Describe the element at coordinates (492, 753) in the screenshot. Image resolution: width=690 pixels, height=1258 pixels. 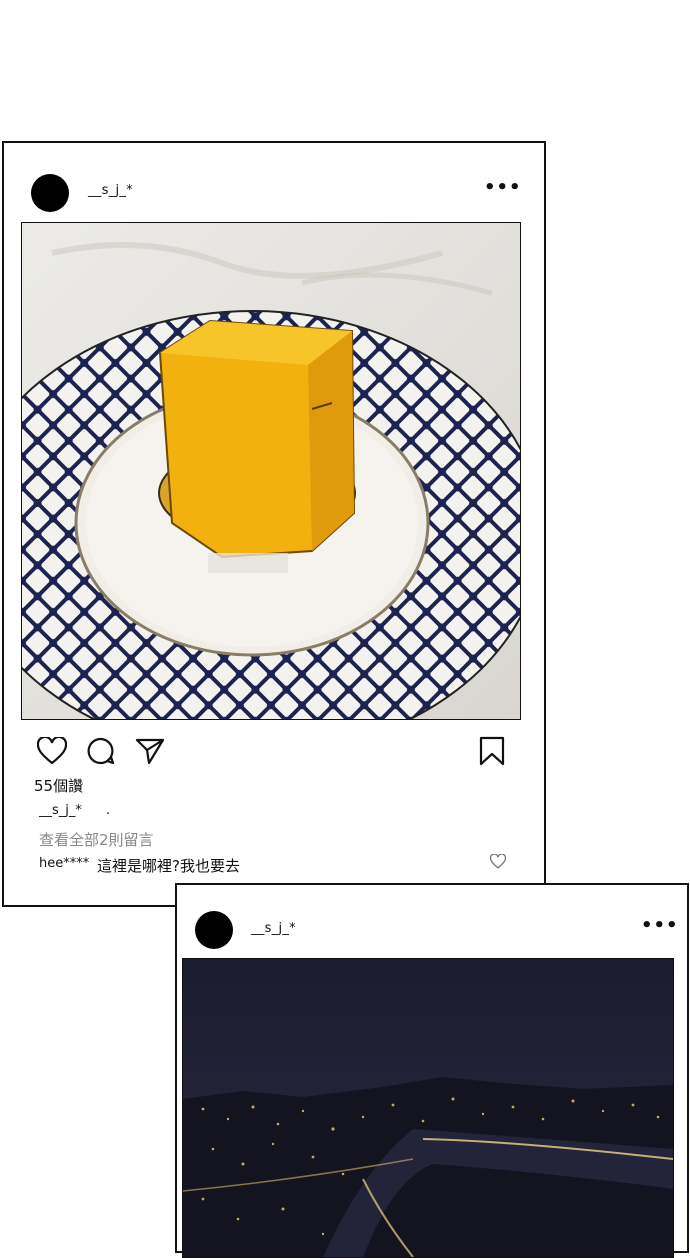
I see `bookmark-icon` at that location.